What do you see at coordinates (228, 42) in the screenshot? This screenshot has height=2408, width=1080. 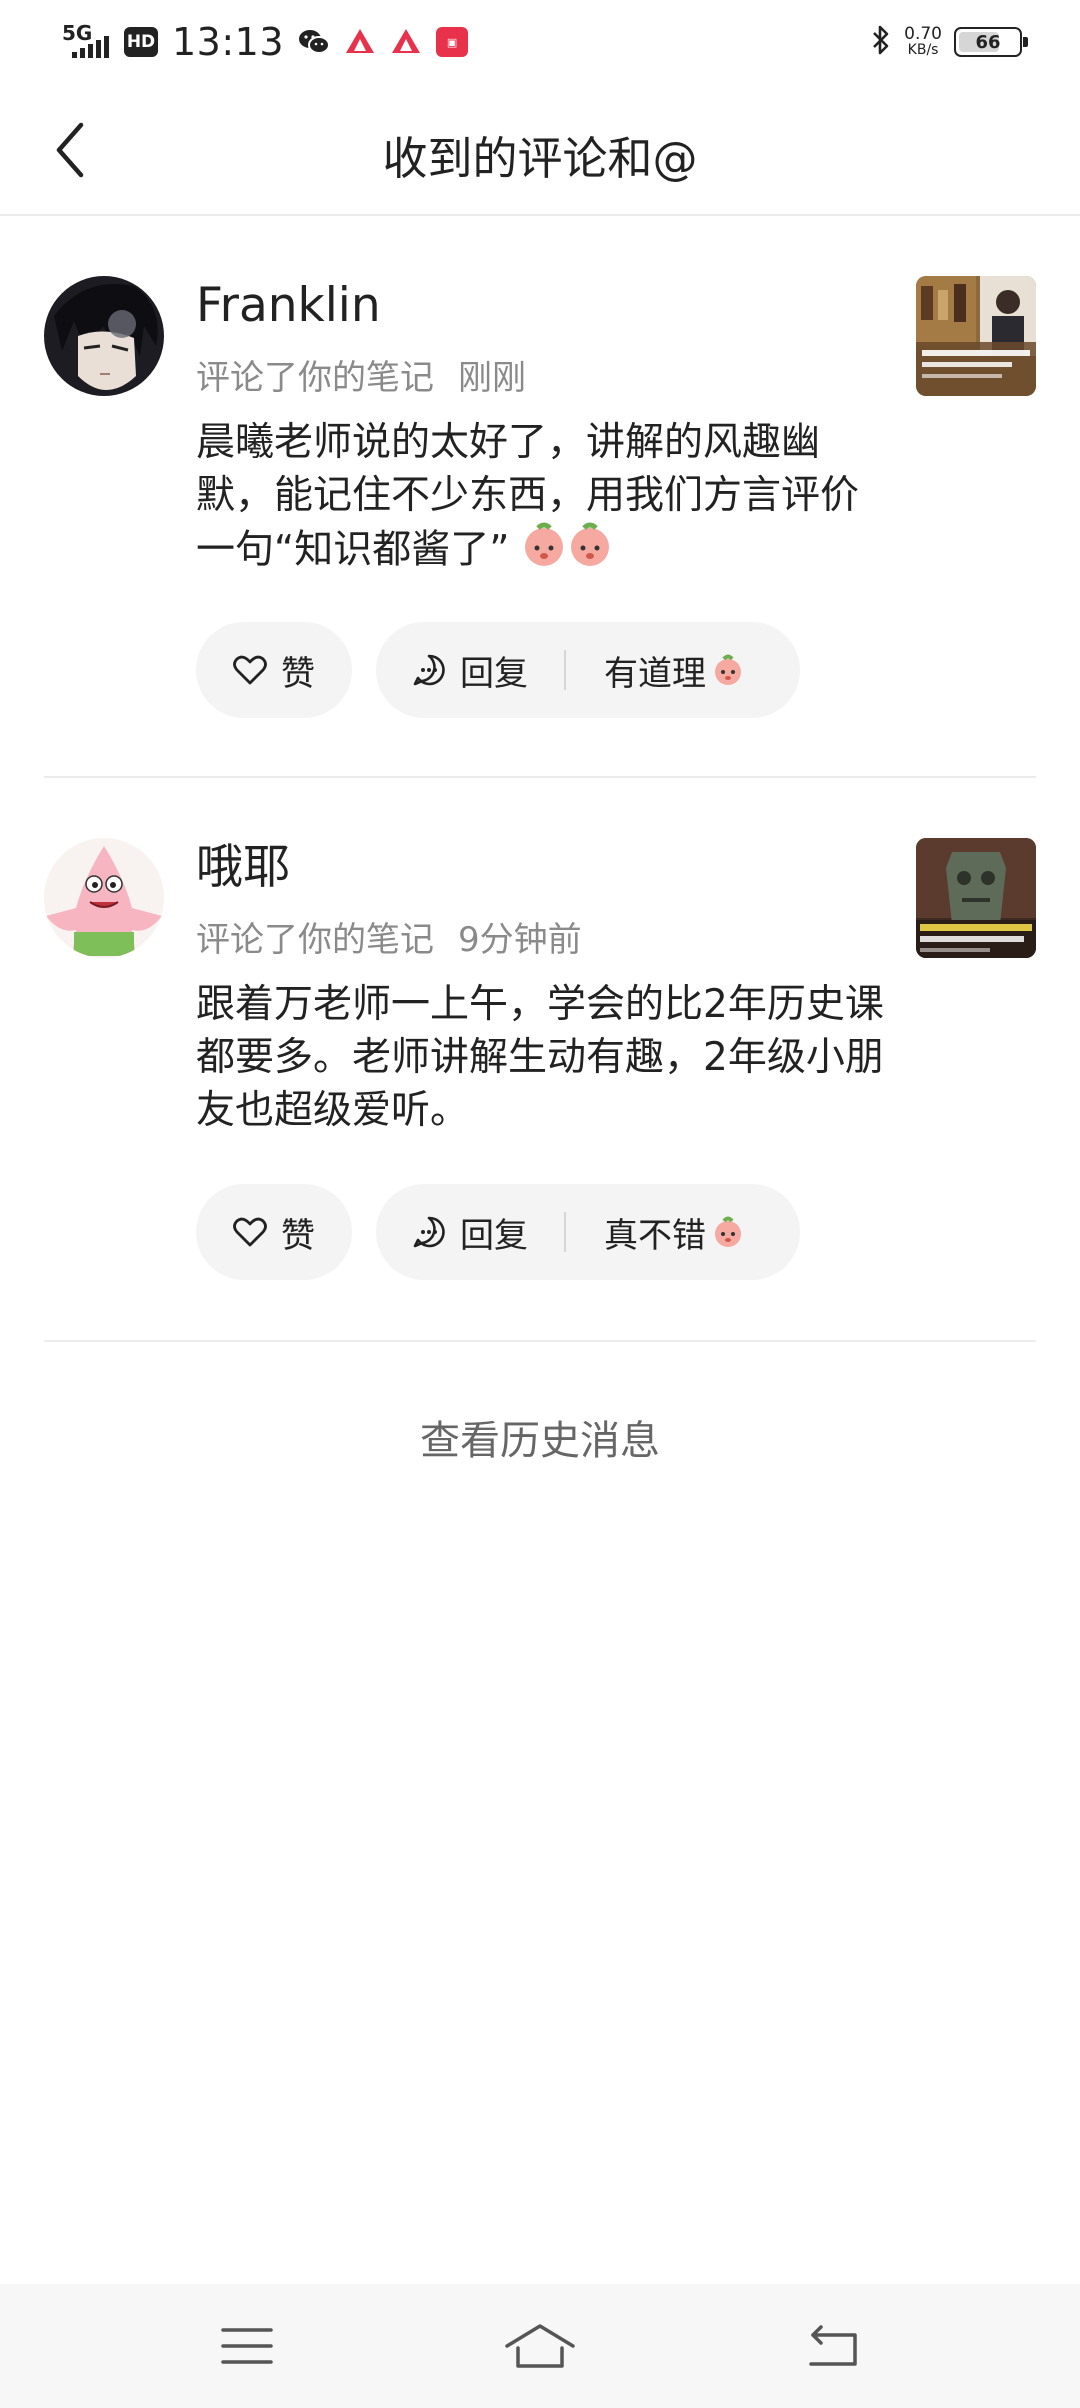 I see `clock: 13:13` at bounding box center [228, 42].